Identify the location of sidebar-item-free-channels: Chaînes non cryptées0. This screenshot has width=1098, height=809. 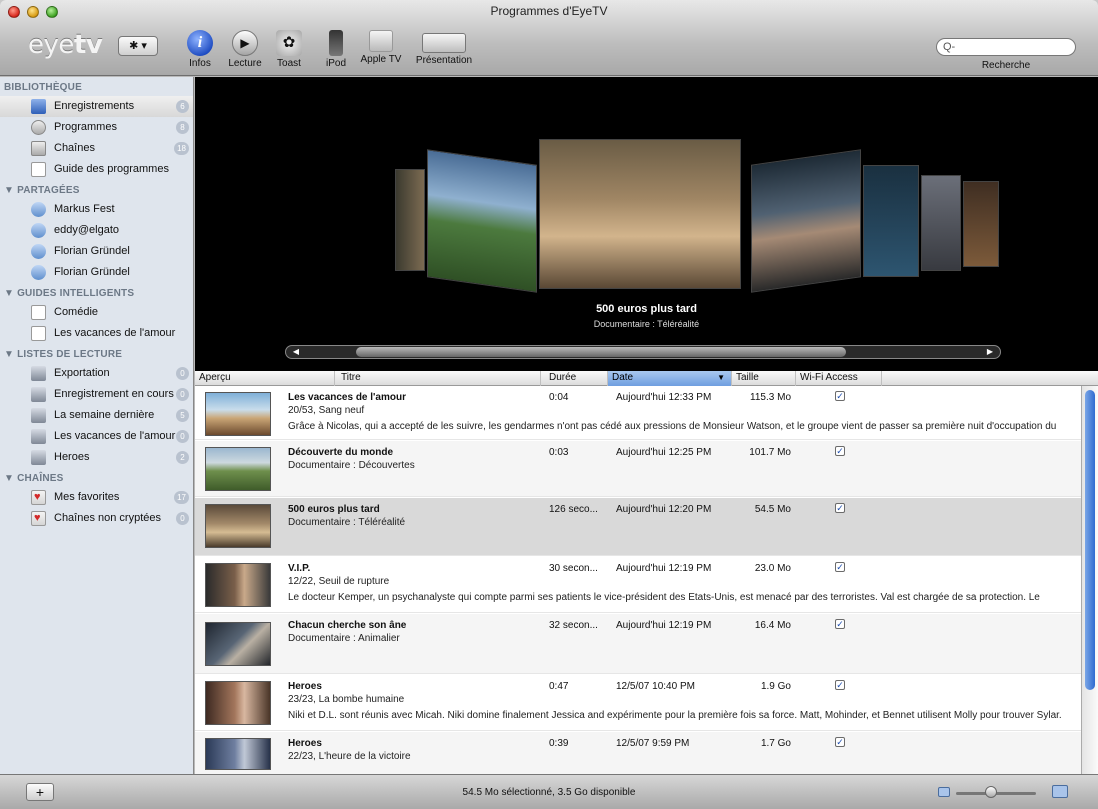
(96, 518).